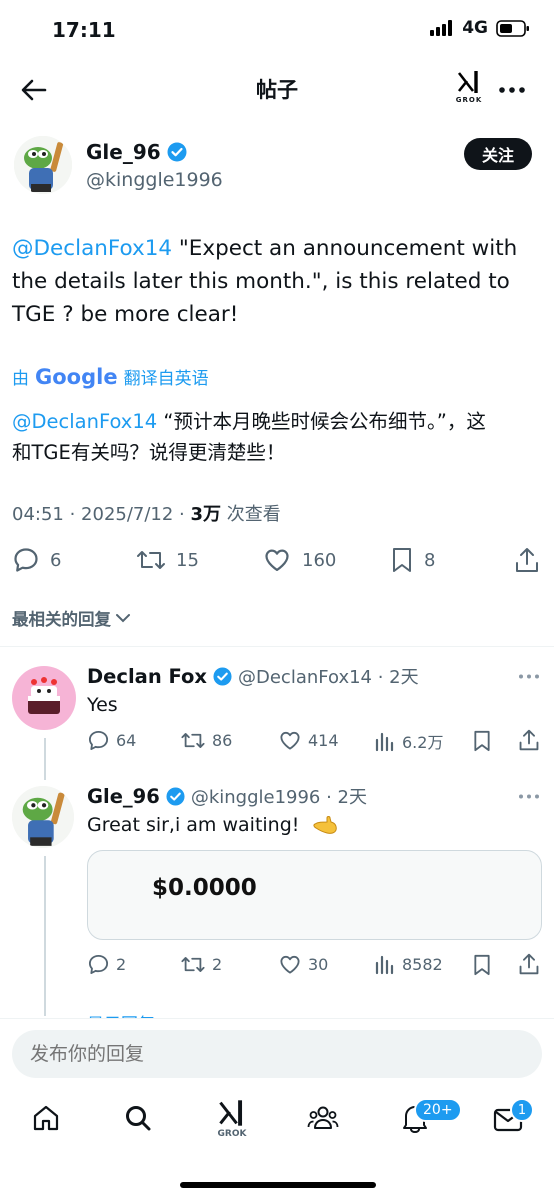 This screenshot has width=554, height=1199. Describe the element at coordinates (412, 560) in the screenshot. I see `bookmark-action: 8` at that location.